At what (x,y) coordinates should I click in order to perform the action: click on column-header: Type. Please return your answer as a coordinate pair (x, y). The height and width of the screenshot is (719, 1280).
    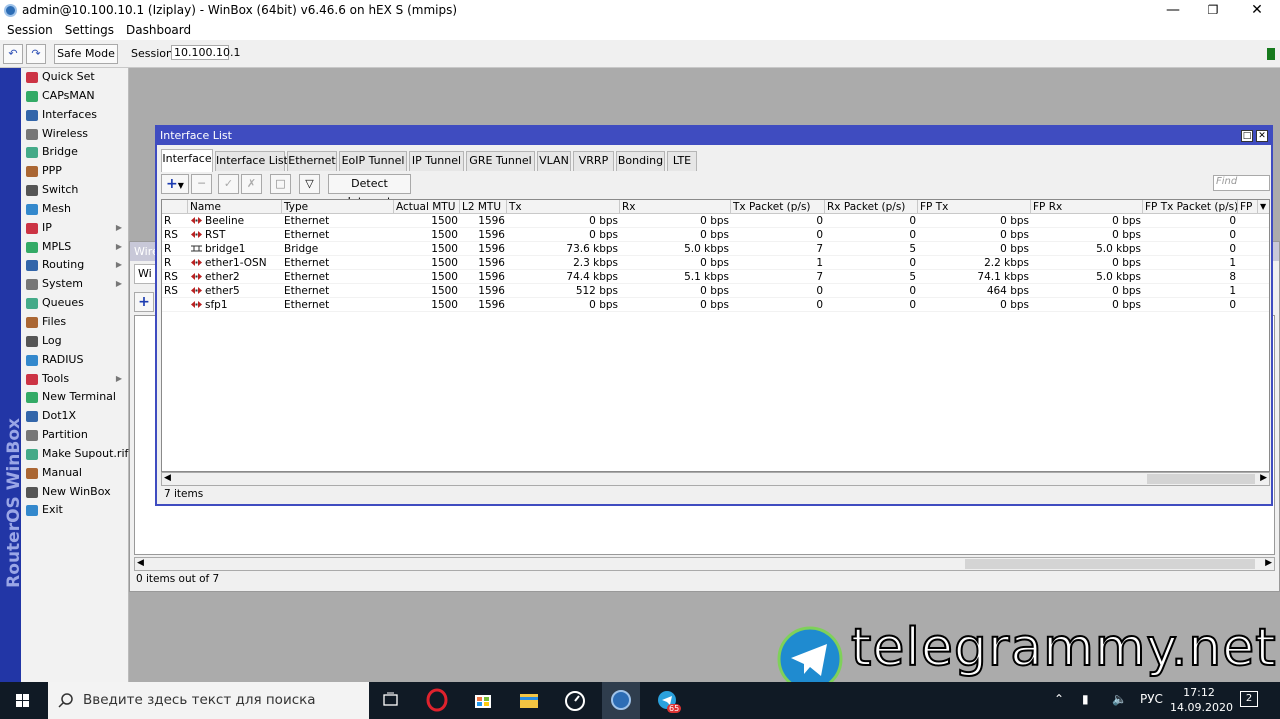
    Looking at the image, I should click on (338, 207).